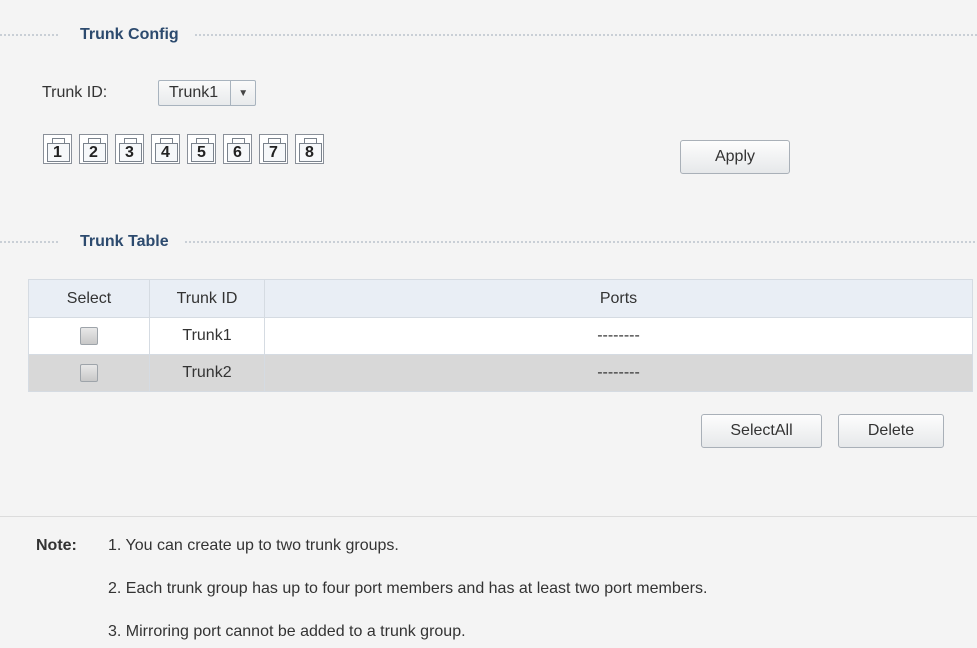 The width and height of the screenshot is (977, 648). I want to click on trunk-id-label: Trunk ID:, so click(75, 92).